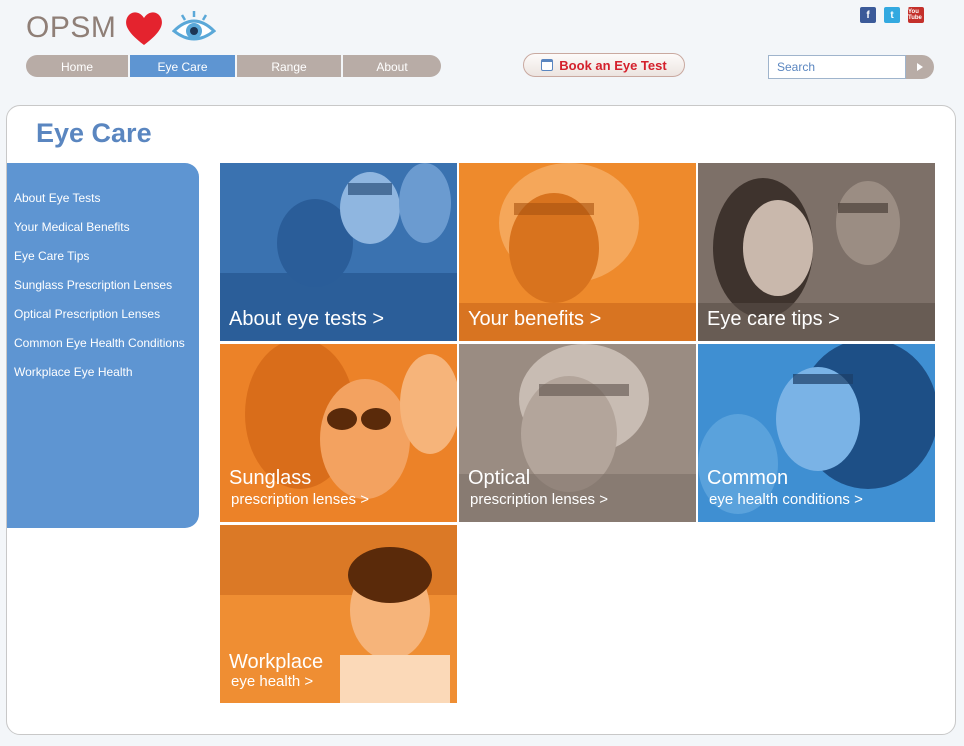 The image size is (964, 746). Describe the element at coordinates (71, 27) in the screenshot. I see `brand-name: OPSM` at that location.